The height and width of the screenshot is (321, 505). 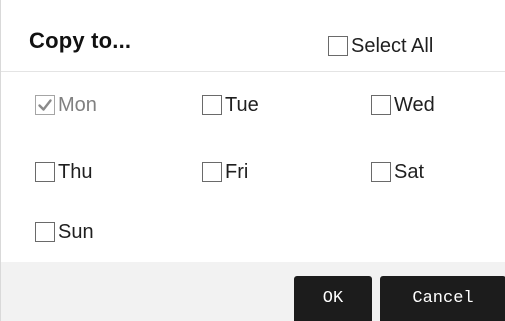 What do you see at coordinates (442, 298) in the screenshot?
I see `cancel-button: Cancel` at bounding box center [442, 298].